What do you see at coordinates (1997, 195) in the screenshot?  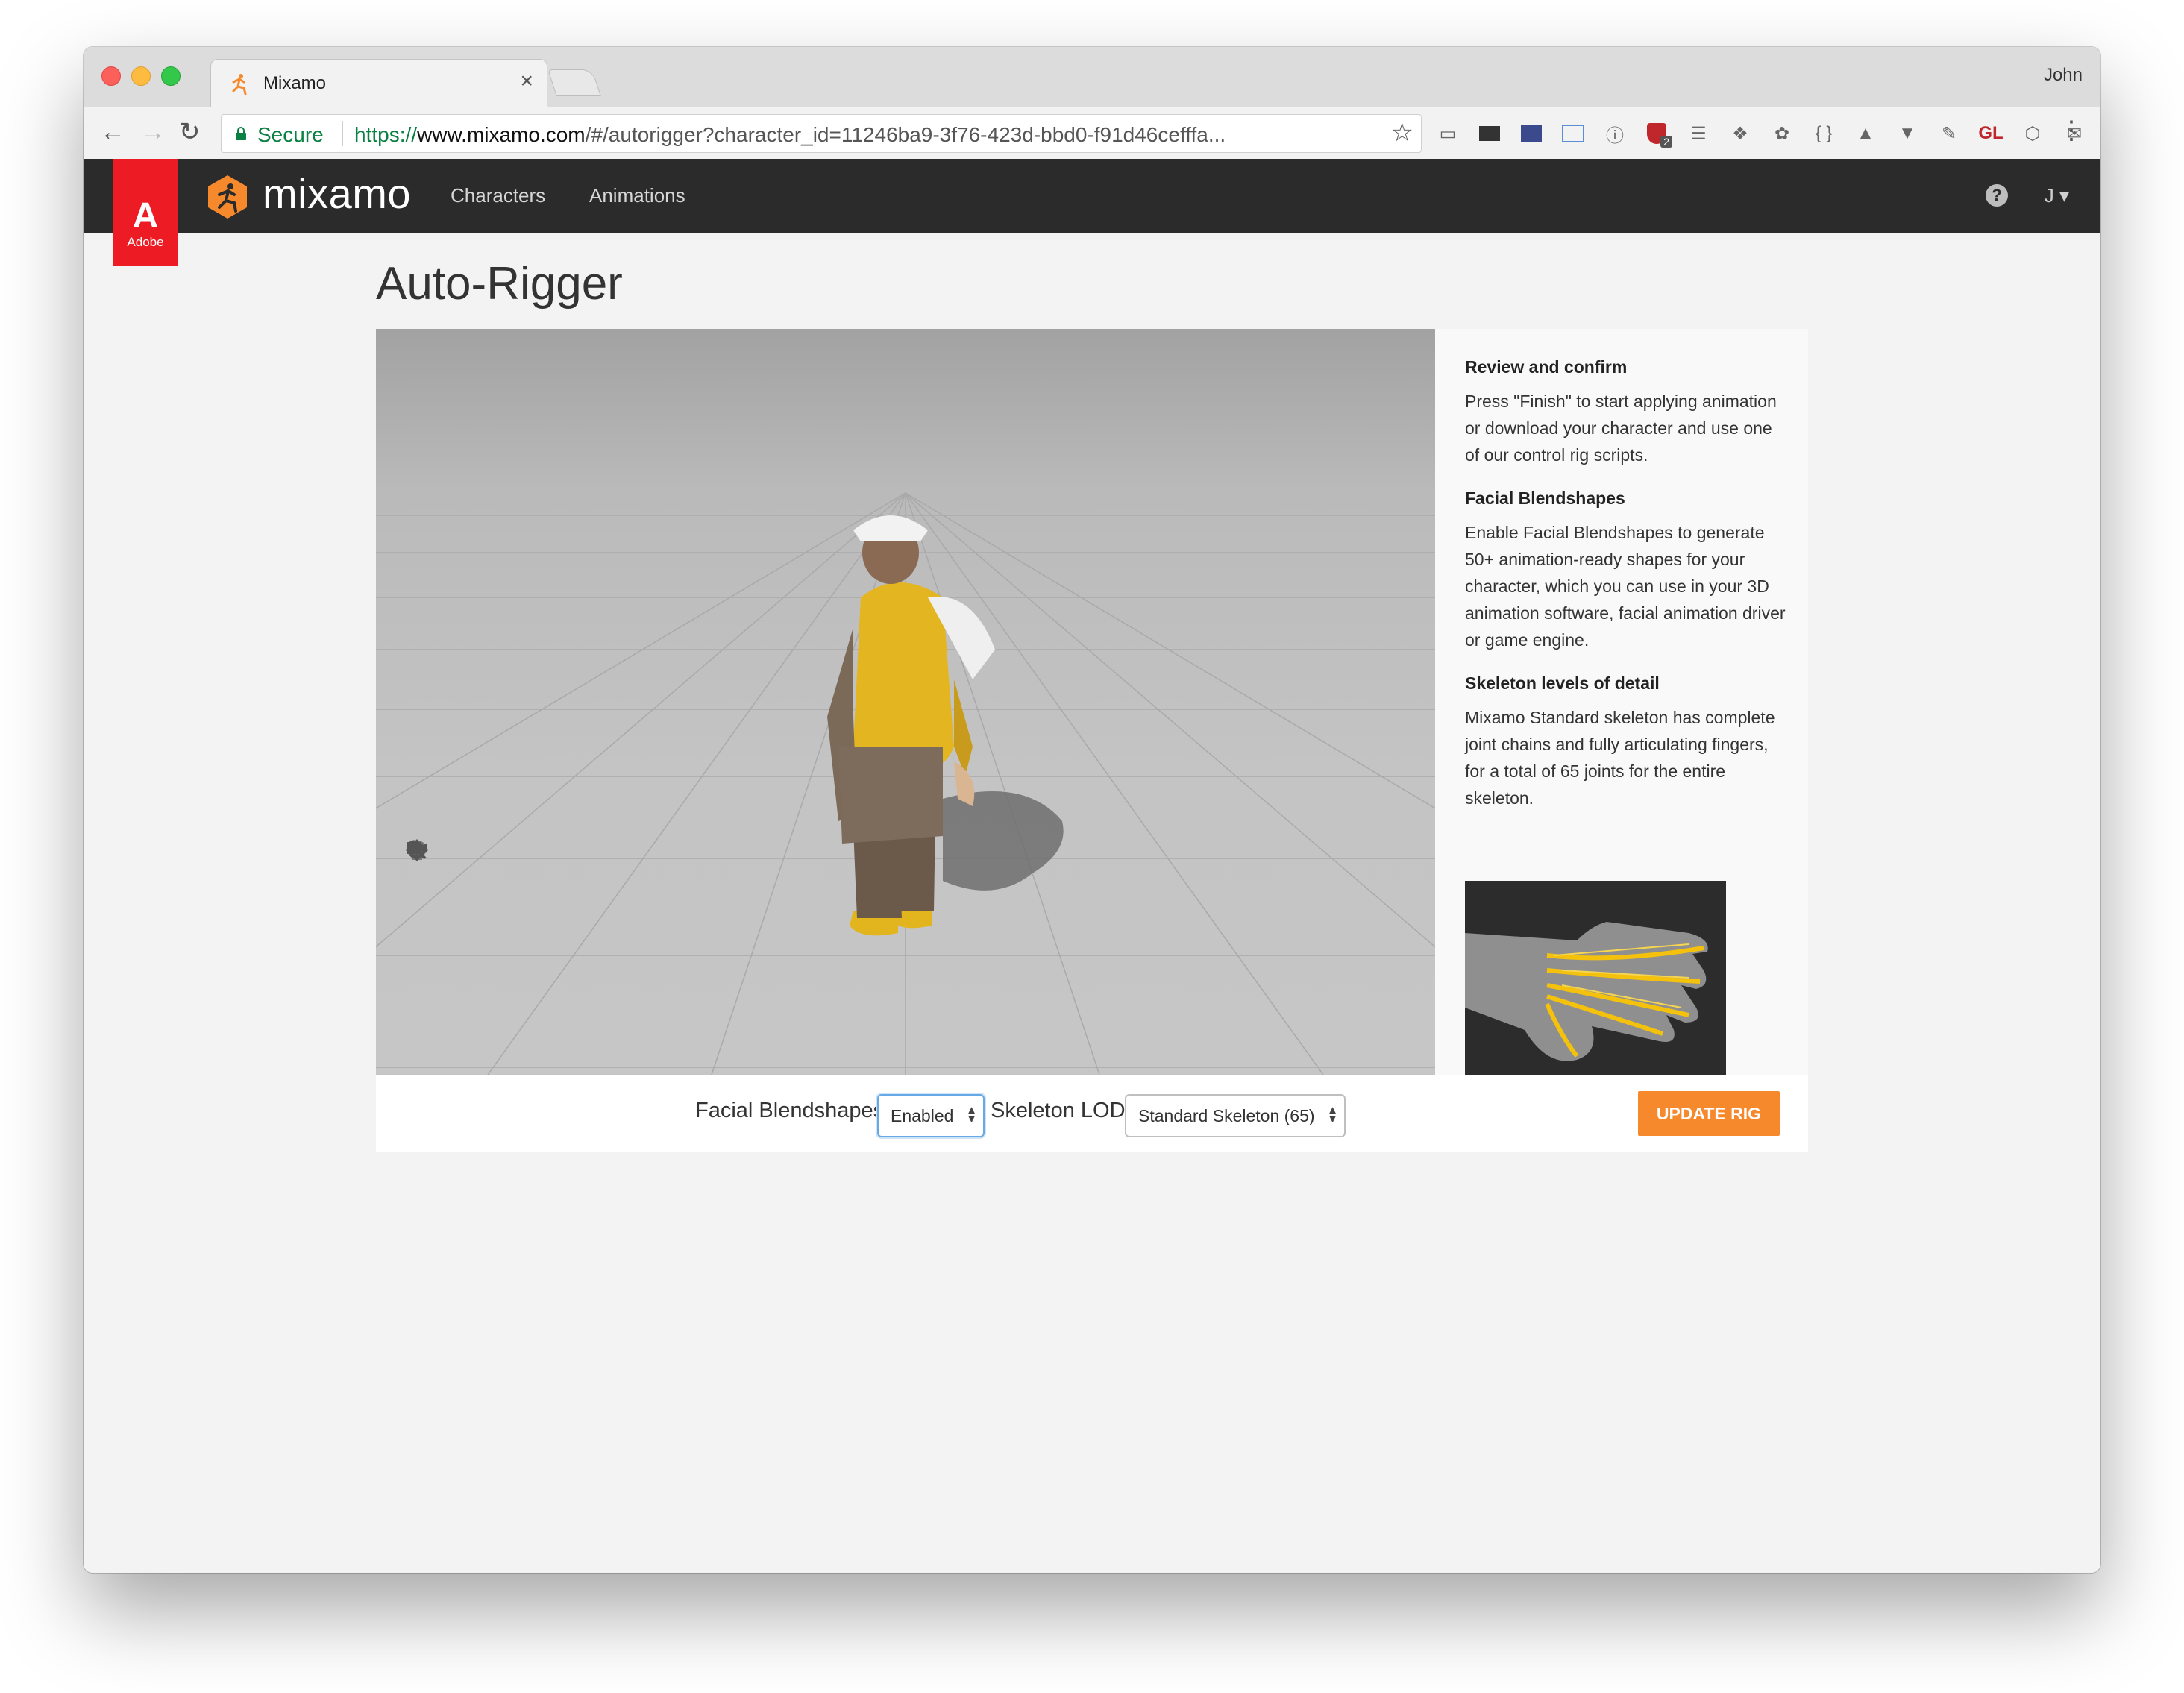 I see `help-icon: ?` at bounding box center [1997, 195].